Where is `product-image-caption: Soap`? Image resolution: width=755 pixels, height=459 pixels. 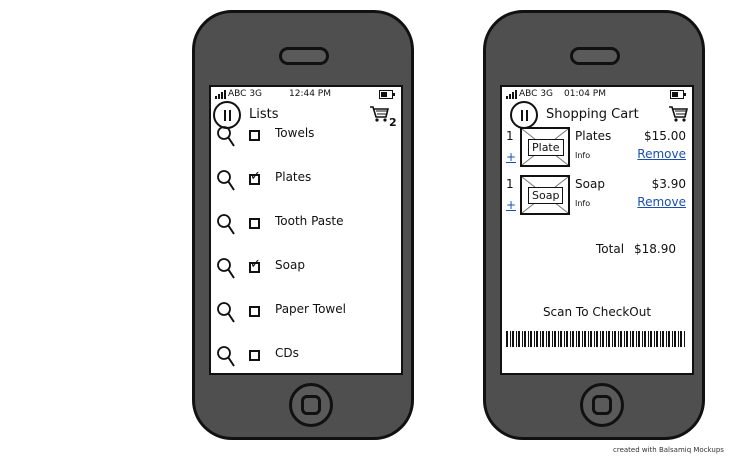 product-image-caption: Soap is located at coordinates (546, 195).